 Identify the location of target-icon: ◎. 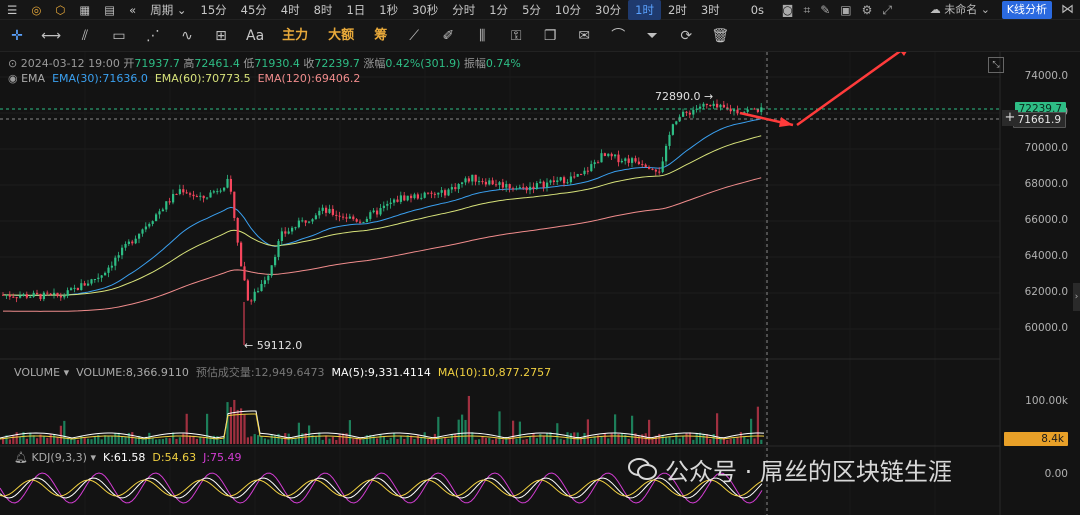
(36, 10).